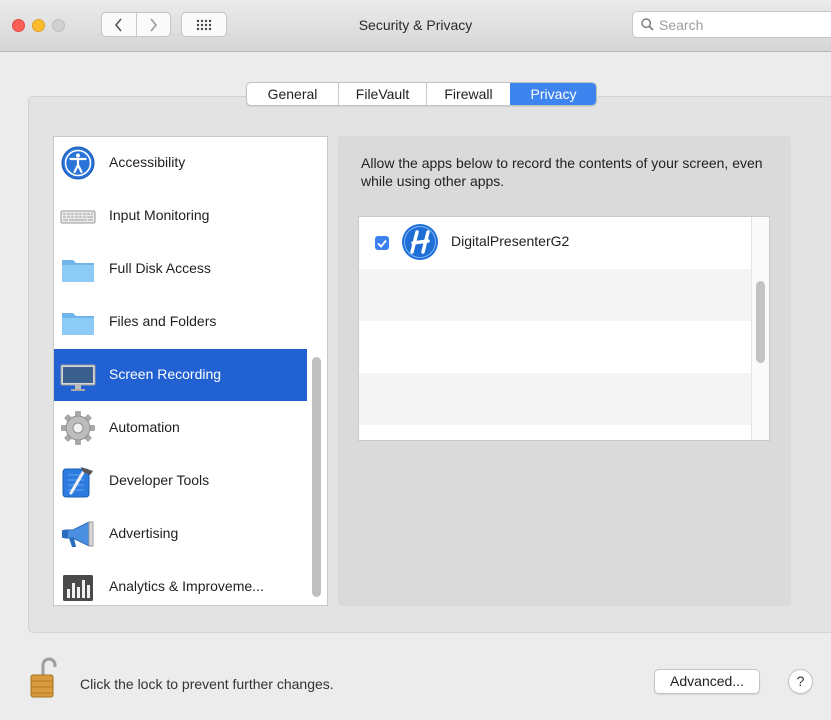 The image size is (831, 720). What do you see at coordinates (468, 94) in the screenshot?
I see `tab-firewall: Firewall` at bounding box center [468, 94].